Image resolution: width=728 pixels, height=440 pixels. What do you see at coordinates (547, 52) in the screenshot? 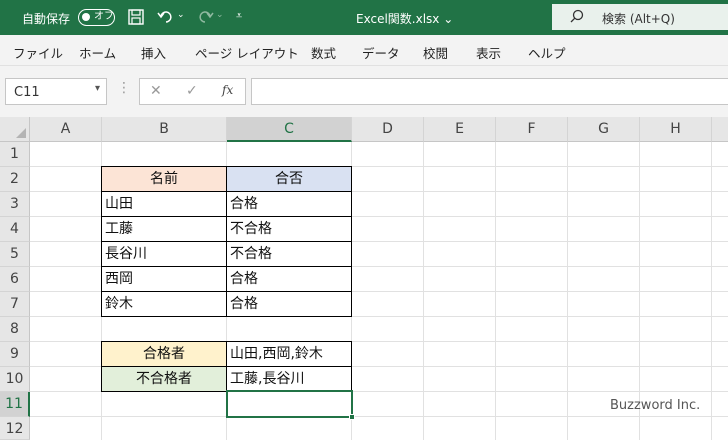
I see `tab-help: ヘルプ` at bounding box center [547, 52].